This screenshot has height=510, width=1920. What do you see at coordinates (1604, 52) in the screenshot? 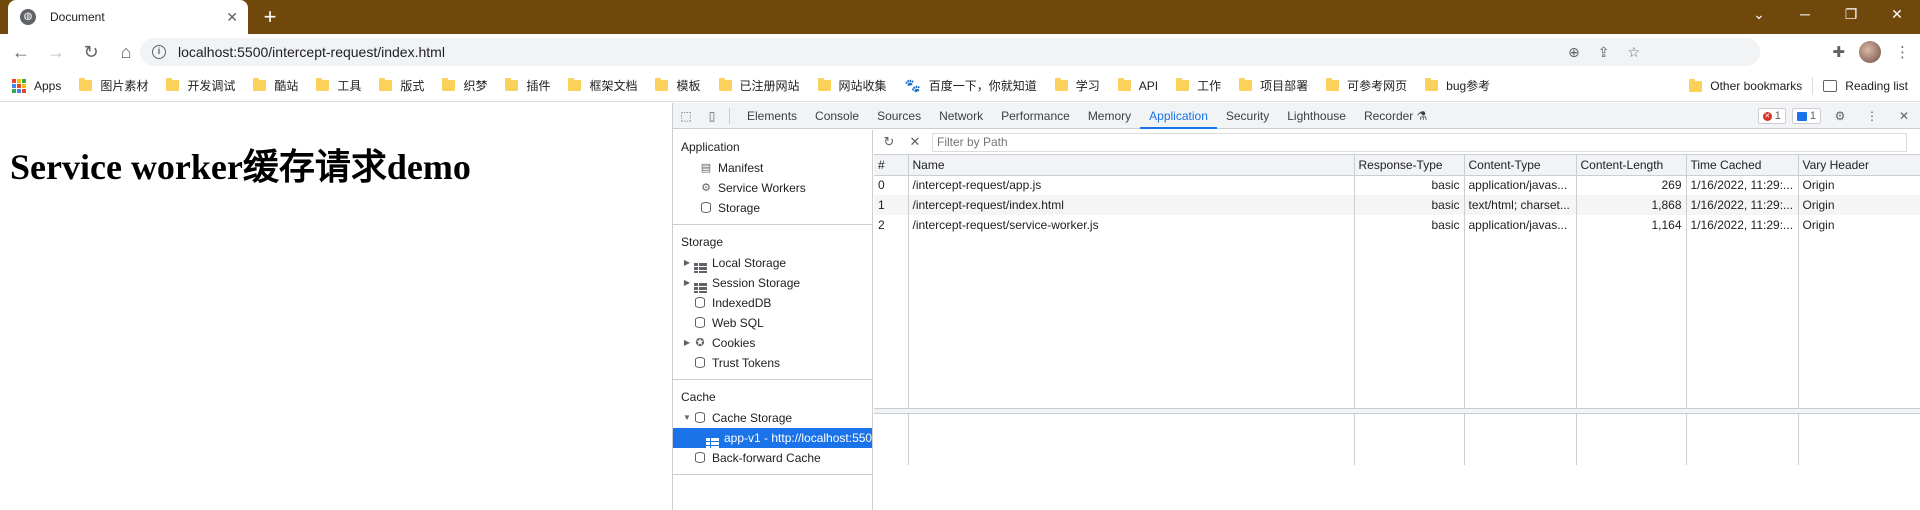
I see `share-icon: ⇪` at bounding box center [1604, 52].